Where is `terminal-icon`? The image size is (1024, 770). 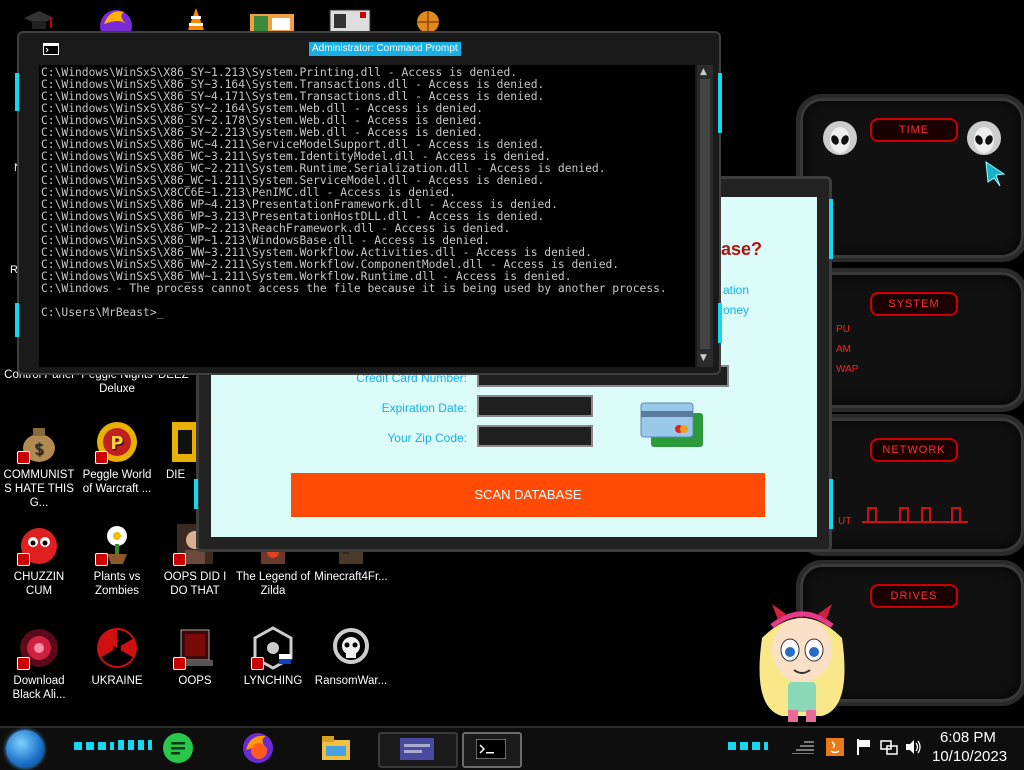 terminal-icon is located at coordinates (491, 749).